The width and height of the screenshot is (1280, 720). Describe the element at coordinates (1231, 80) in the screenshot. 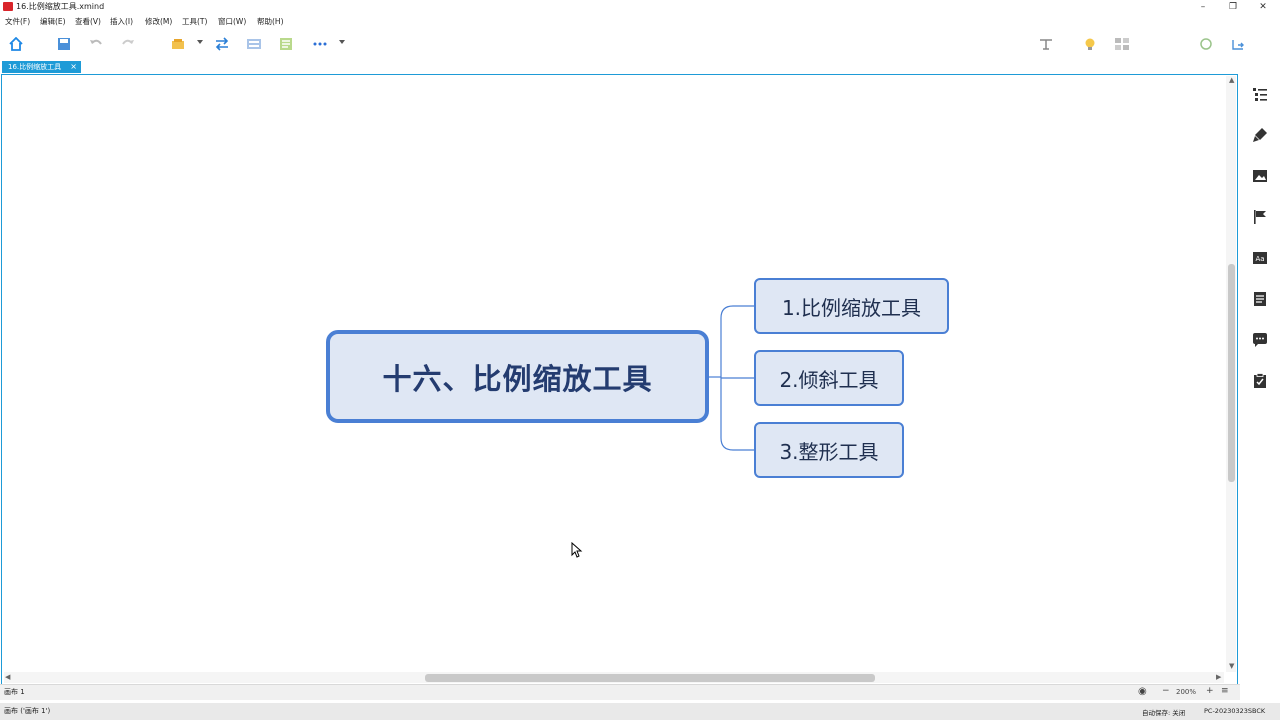

I see `scroll-up-icon: ▲` at that location.